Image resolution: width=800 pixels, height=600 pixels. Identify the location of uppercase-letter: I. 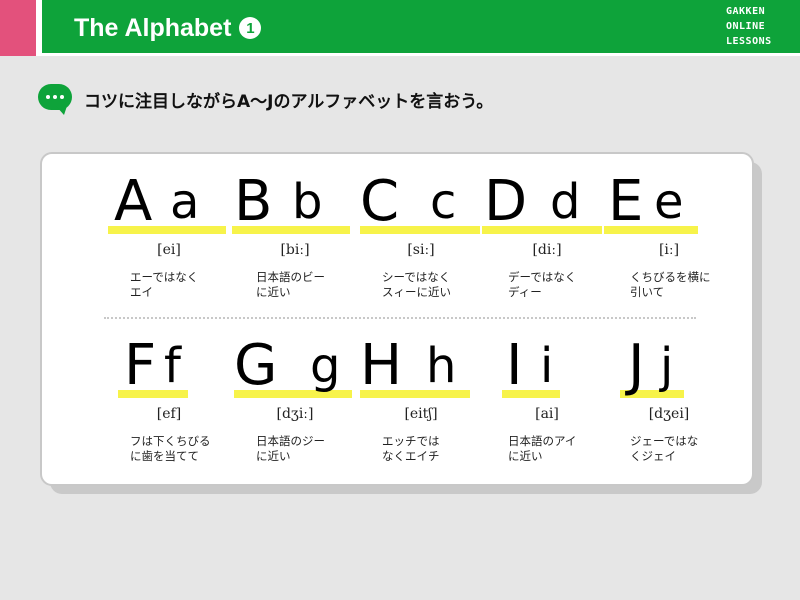
(514, 365).